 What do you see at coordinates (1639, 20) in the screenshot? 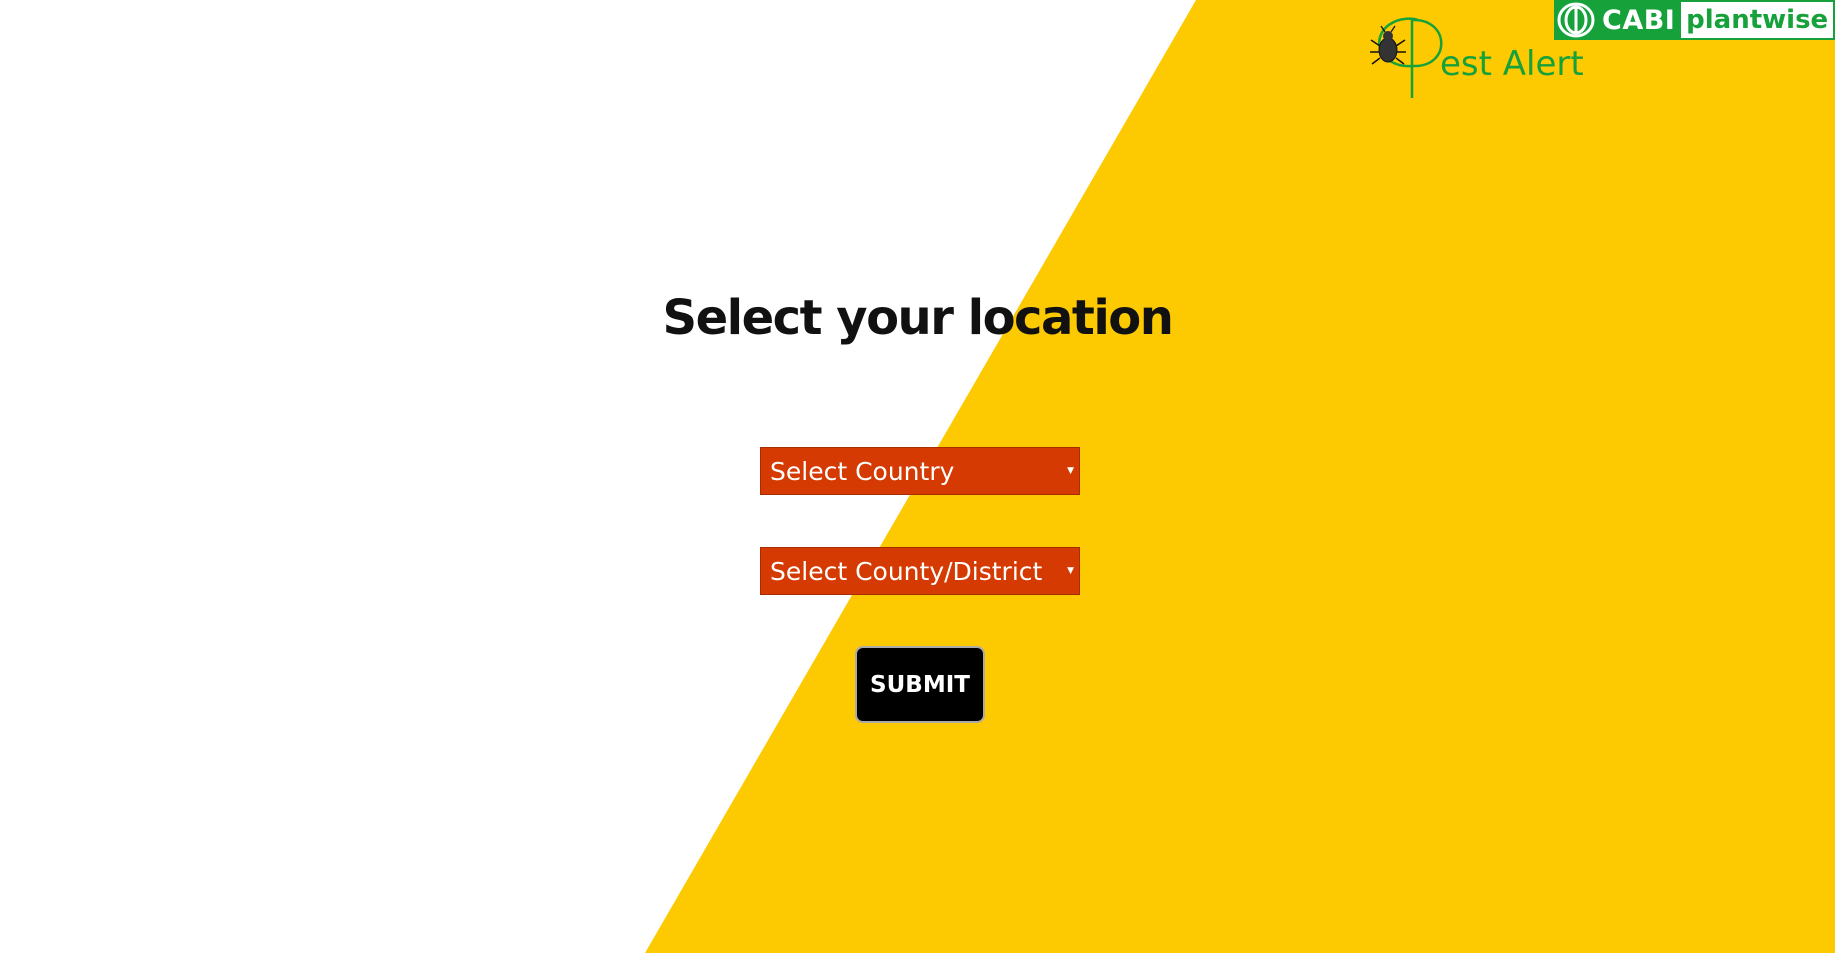
I see `cabi-label: CABI` at bounding box center [1639, 20].